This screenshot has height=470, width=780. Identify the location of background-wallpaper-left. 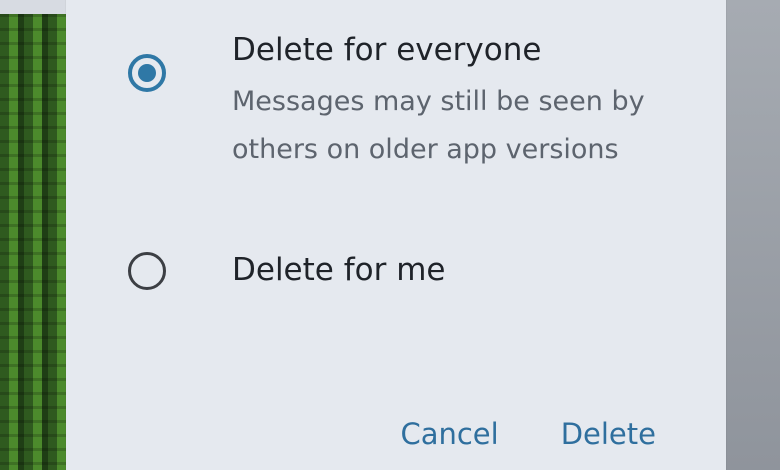
(35, 235).